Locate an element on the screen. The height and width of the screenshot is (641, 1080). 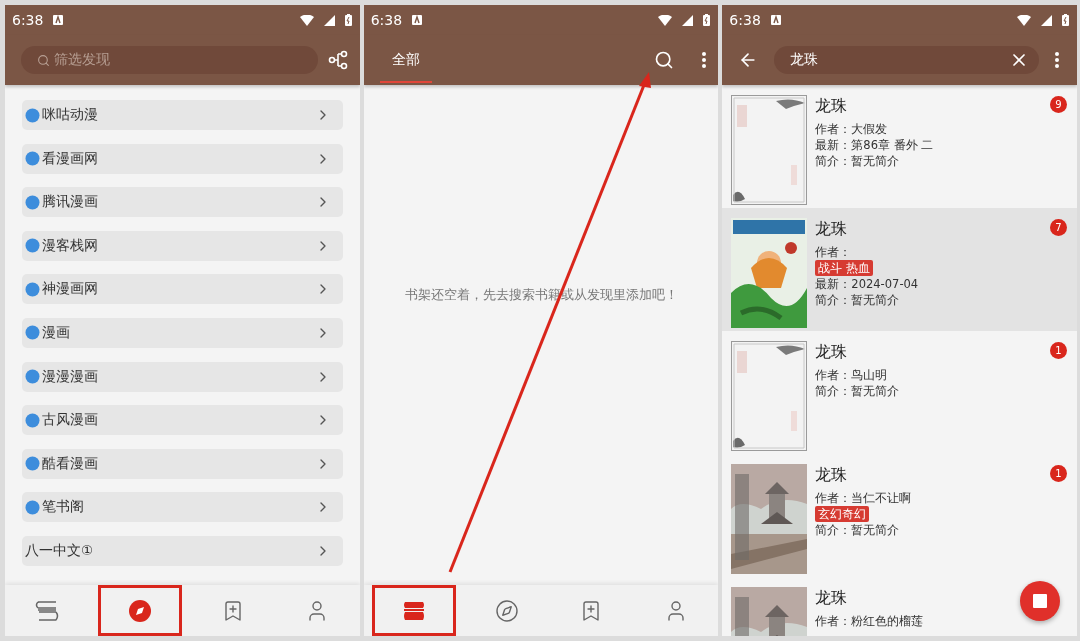
source-item: 咪咕动漫 is located at coordinates (182, 115).